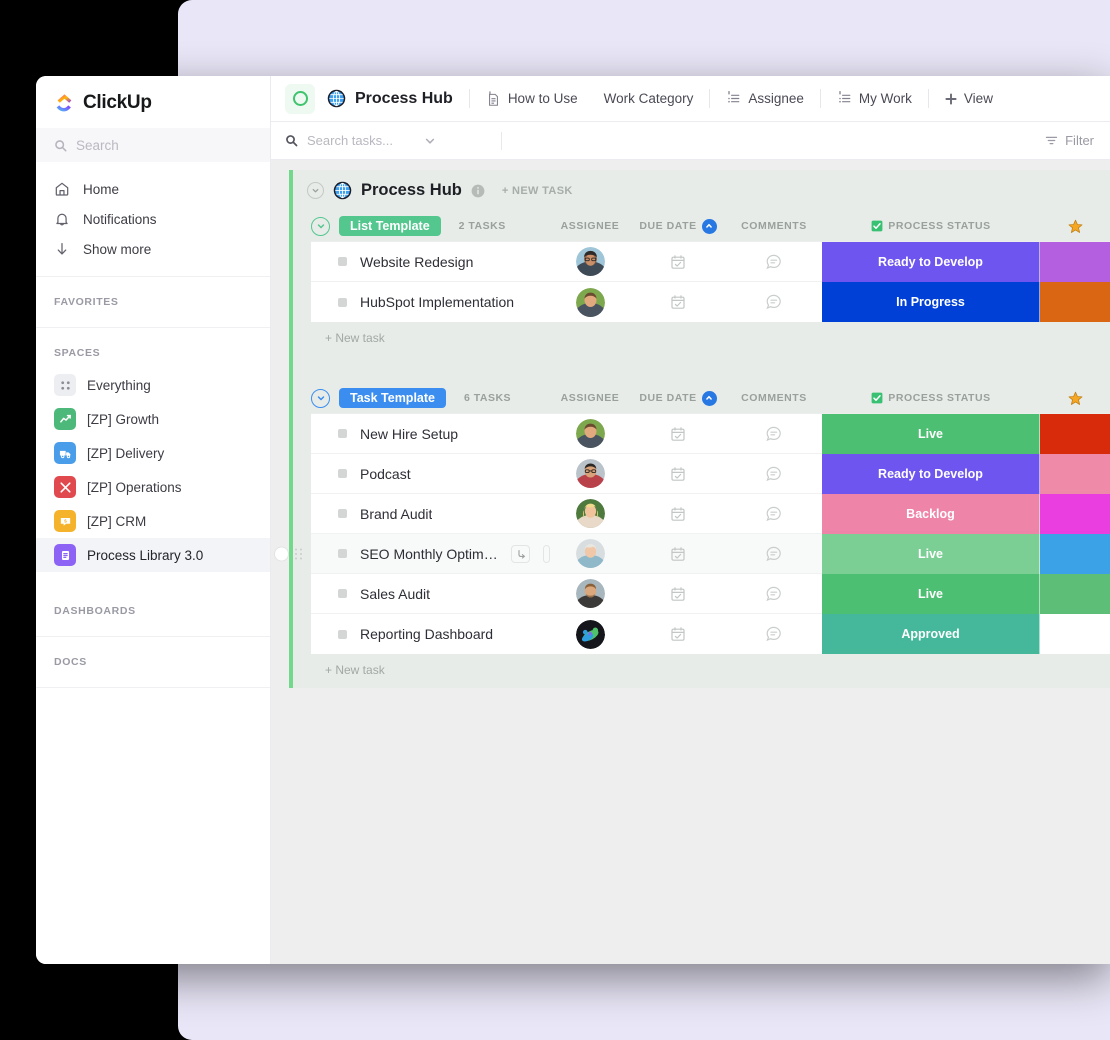 The width and height of the screenshot is (1110, 1040). What do you see at coordinates (153, 145) in the screenshot?
I see `sidebar-search-input: Search` at bounding box center [153, 145].